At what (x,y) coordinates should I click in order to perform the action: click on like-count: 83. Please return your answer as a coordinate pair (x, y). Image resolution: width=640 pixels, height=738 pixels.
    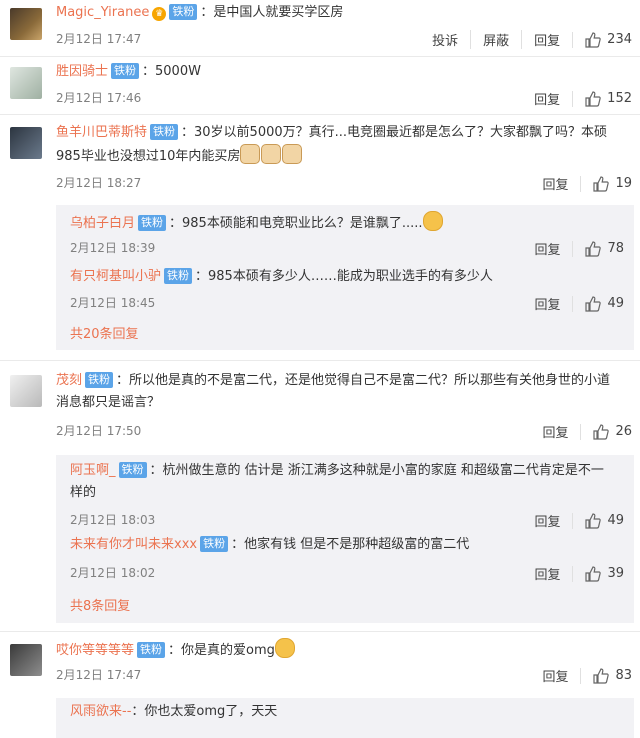
    Looking at the image, I should click on (623, 675).